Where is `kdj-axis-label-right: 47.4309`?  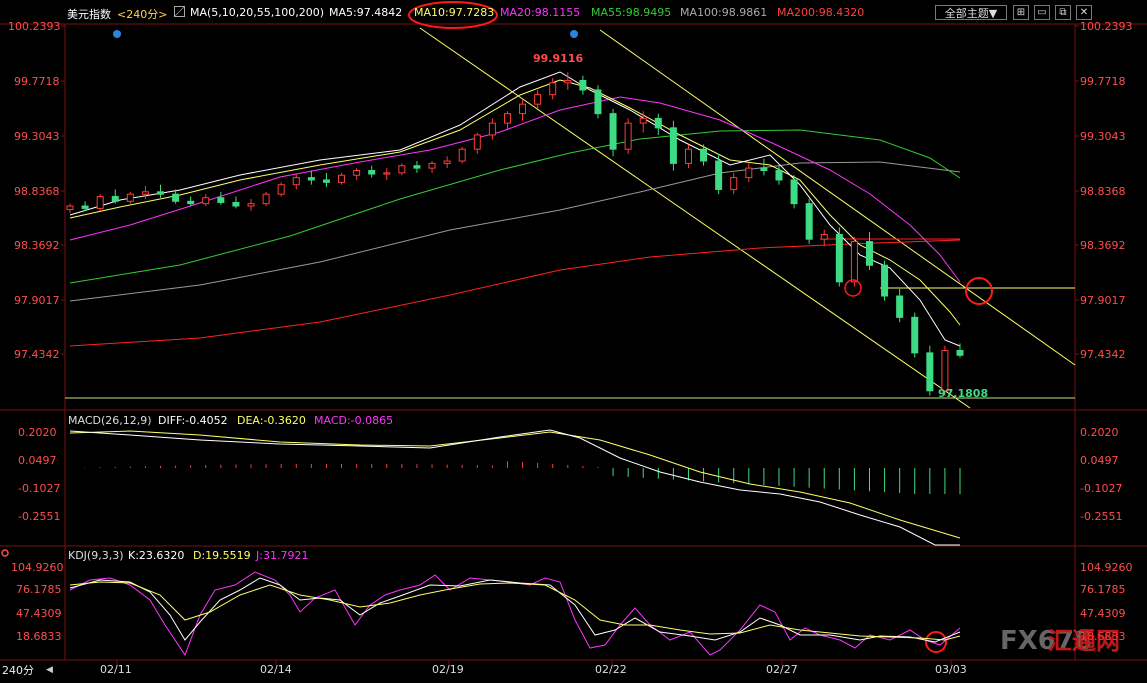
kdj-axis-label-right: 47.4309 is located at coordinates (1103, 613).